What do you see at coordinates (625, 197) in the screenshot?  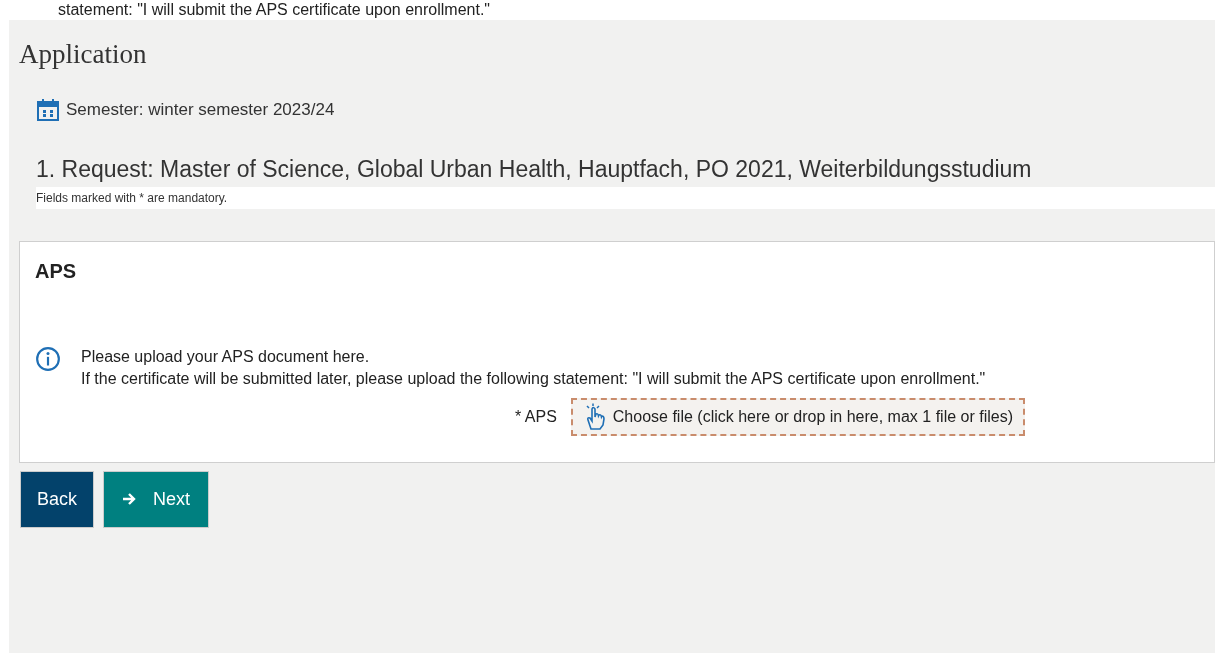 I see `mandatory-note: Fields marked with * are mandatory.` at bounding box center [625, 197].